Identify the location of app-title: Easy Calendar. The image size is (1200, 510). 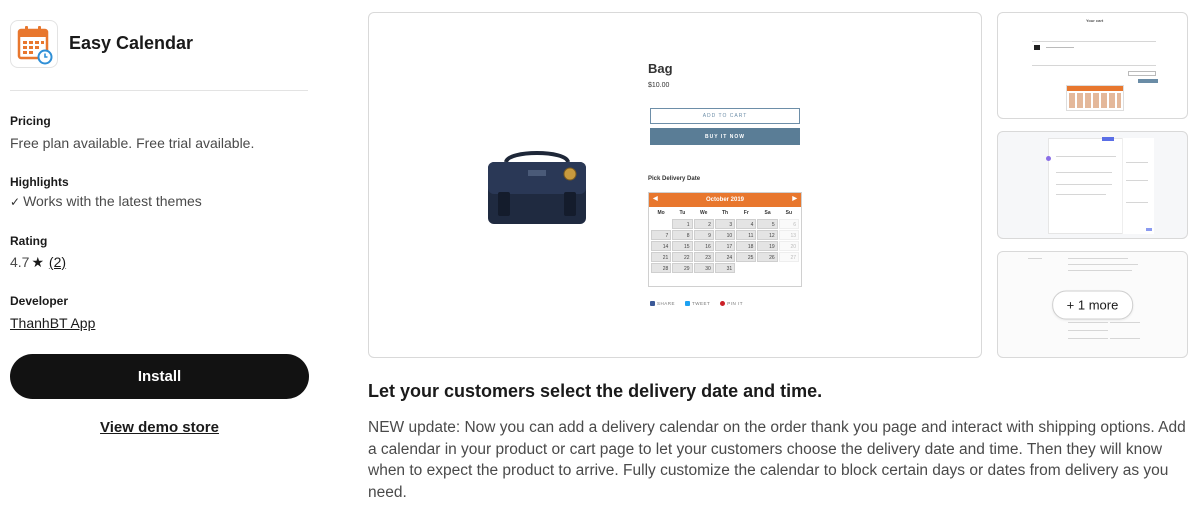
(131, 43).